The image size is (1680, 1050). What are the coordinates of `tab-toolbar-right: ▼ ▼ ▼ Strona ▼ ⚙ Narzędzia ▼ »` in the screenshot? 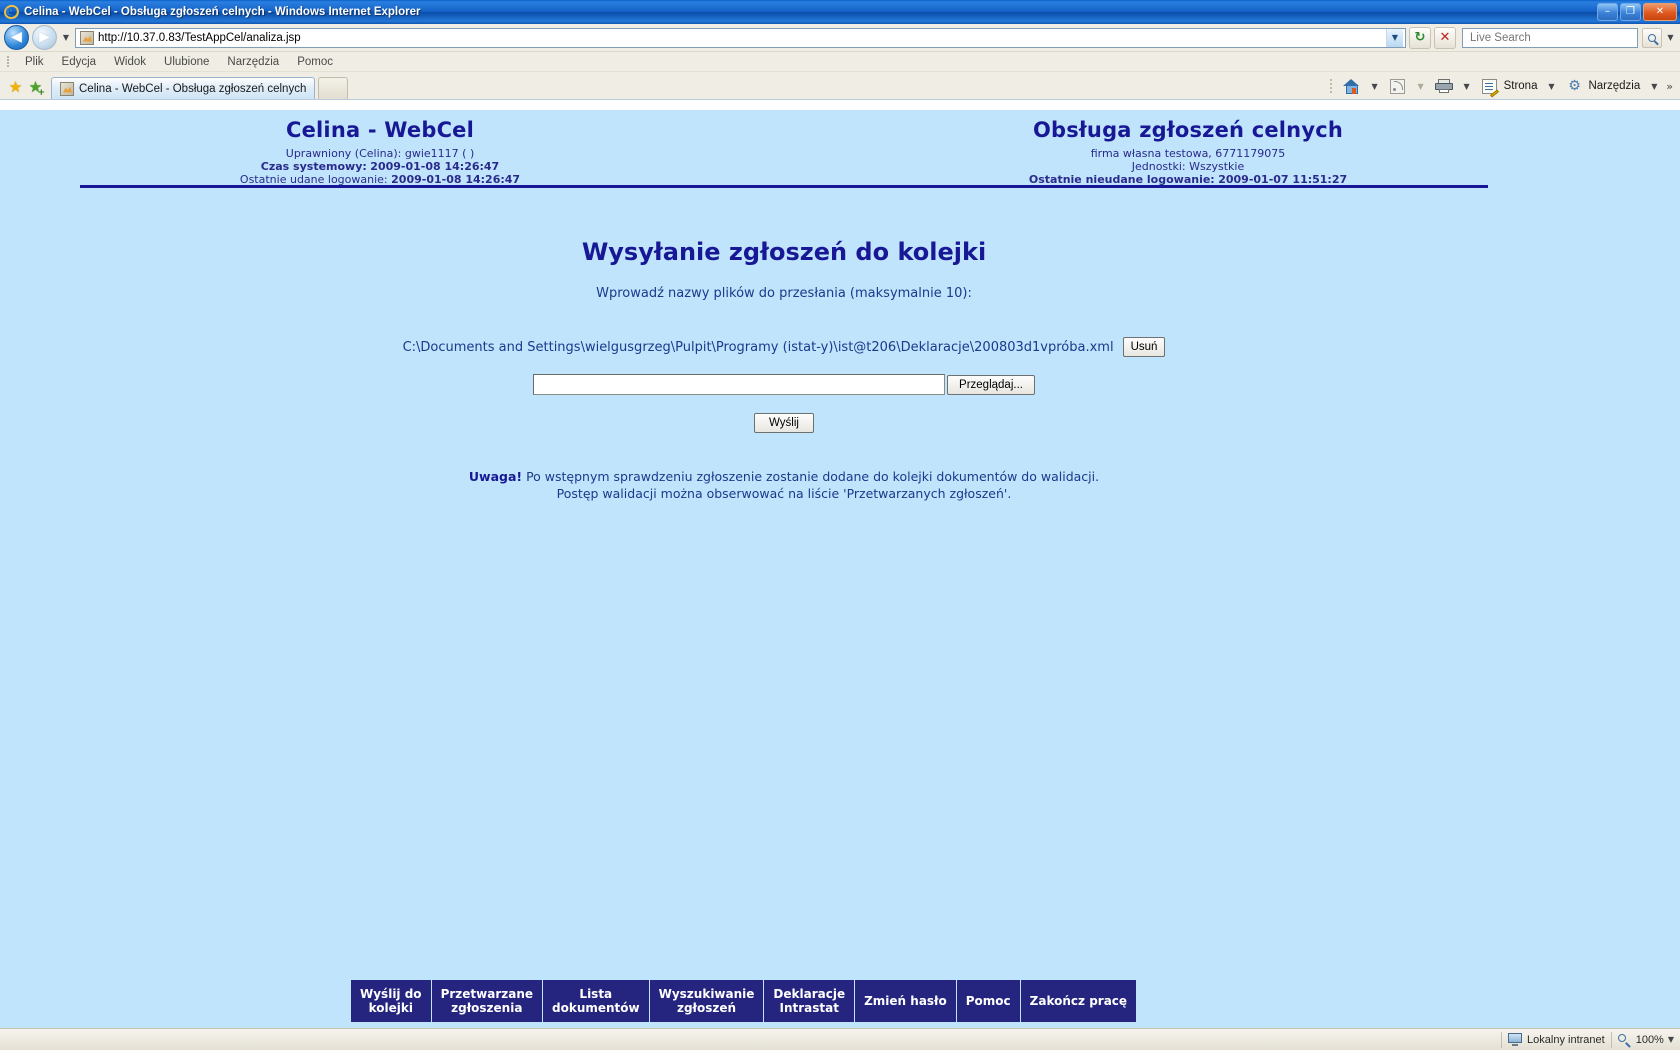 It's located at (1499, 87).